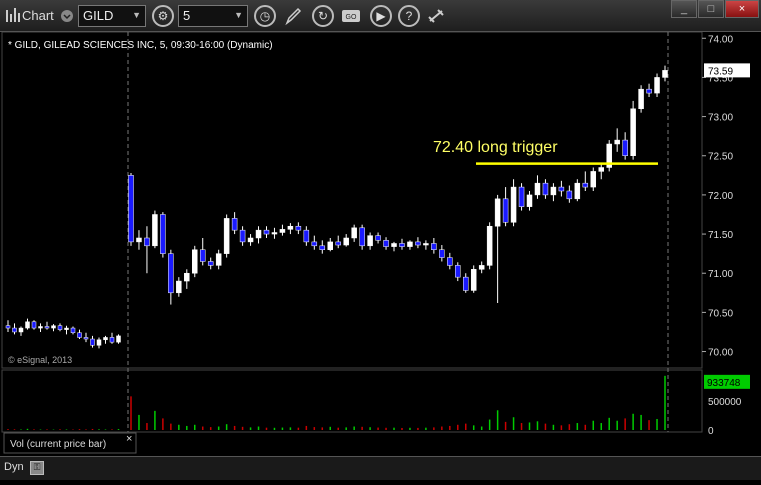 The image size is (761, 485). Describe the element at coordinates (720, 313) in the screenshot. I see `price-tick-label: 70.50` at that location.